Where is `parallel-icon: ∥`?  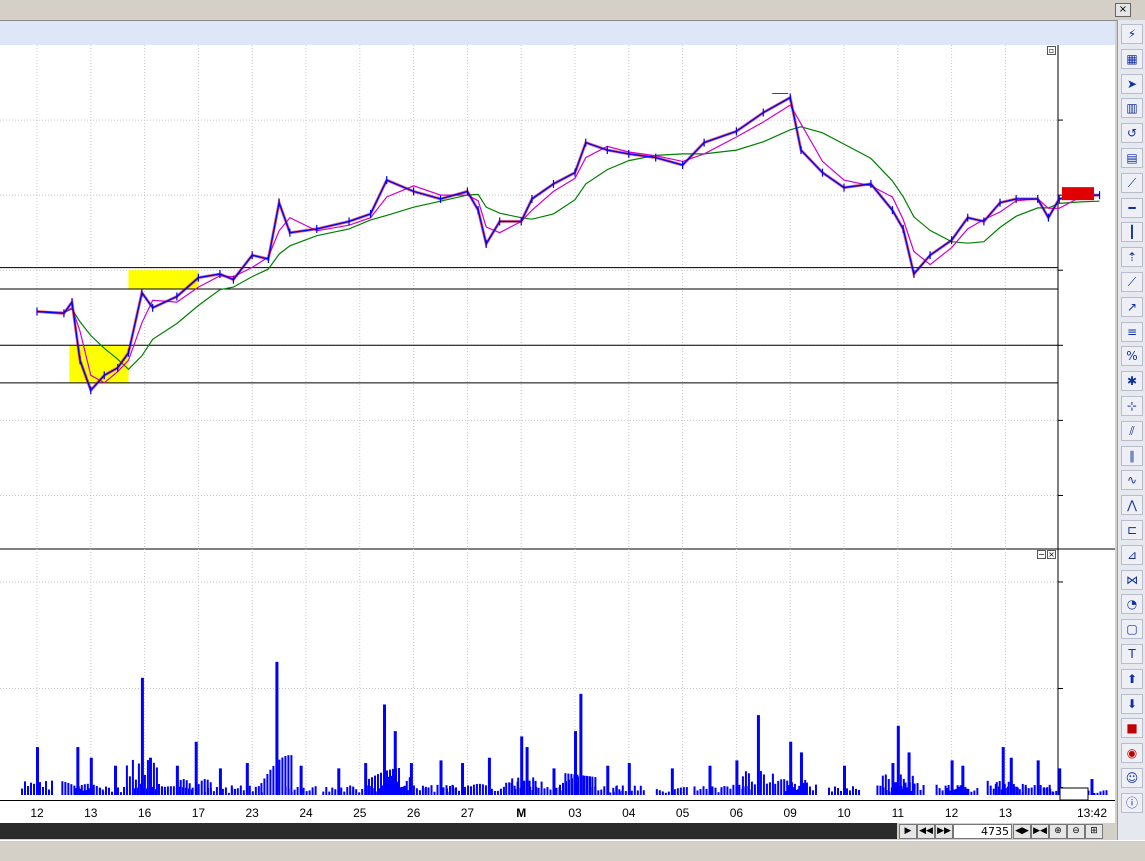
parallel-icon: ∥ is located at coordinates (1132, 455).